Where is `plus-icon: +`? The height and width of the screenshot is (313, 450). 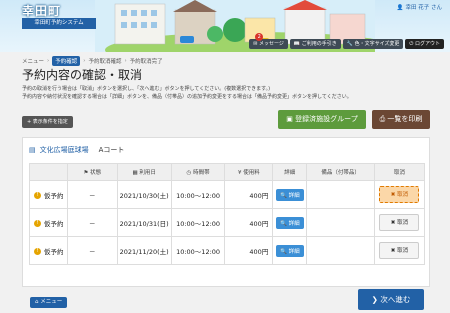 plus-icon: + is located at coordinates (29, 122).